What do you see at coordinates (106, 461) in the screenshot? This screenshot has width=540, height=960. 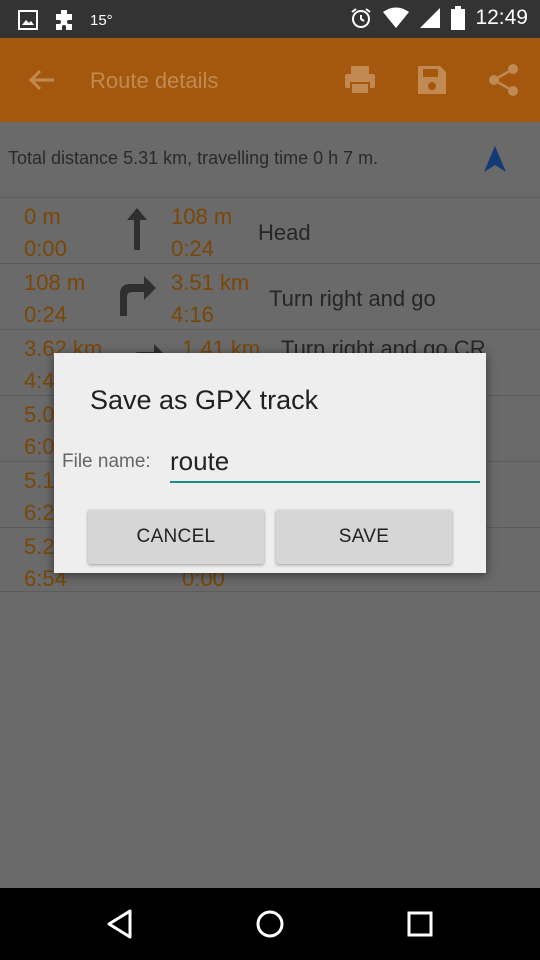 I see `file-name-label: File name:` at bounding box center [106, 461].